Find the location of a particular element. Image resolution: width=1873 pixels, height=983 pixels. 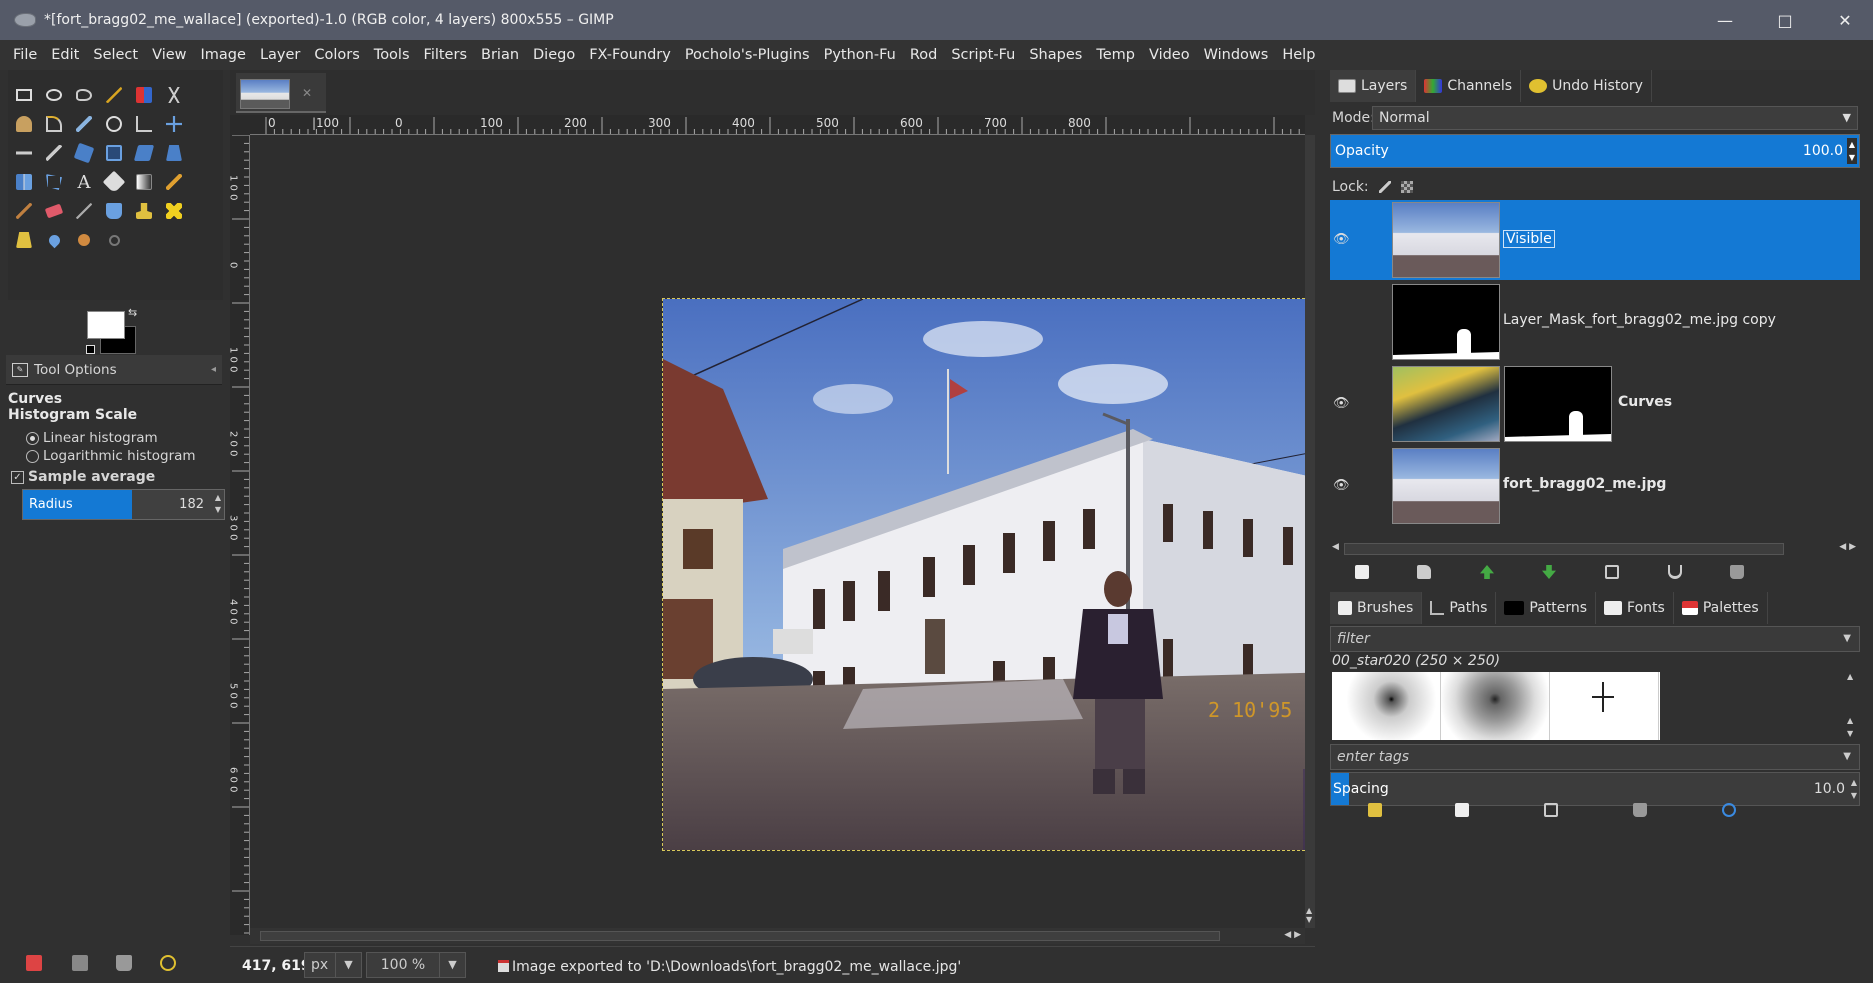

airbrush-tool-icon is located at coordinates (84, 211).